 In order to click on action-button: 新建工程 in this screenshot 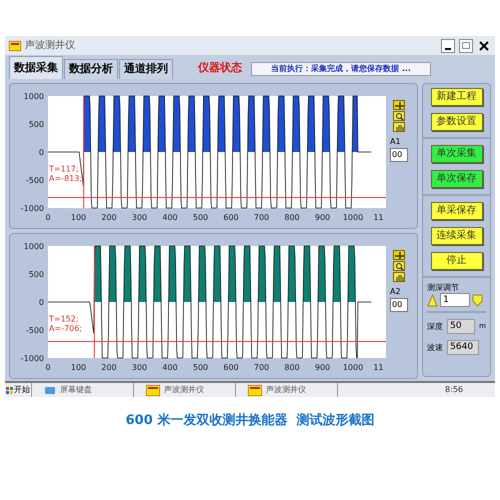, I will do `click(456, 97)`.